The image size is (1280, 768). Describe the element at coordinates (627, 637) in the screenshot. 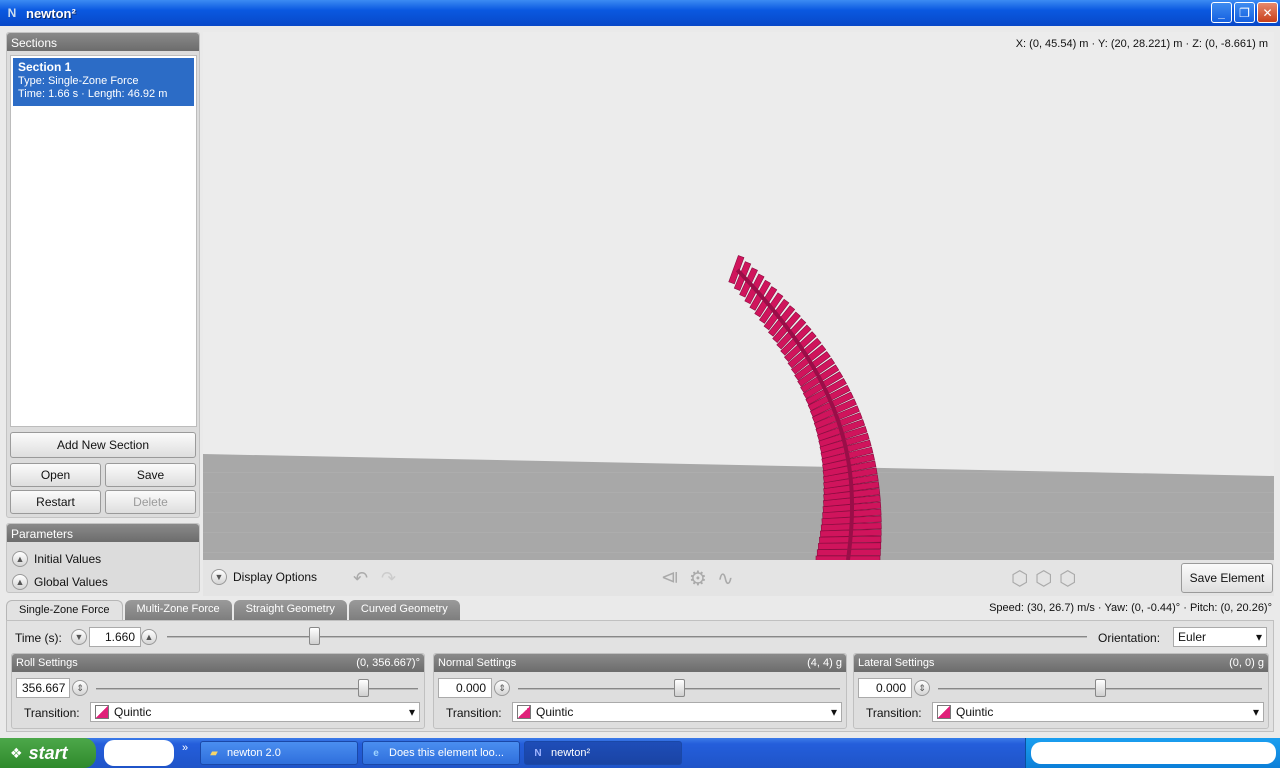

I see `time-slider-track` at that location.